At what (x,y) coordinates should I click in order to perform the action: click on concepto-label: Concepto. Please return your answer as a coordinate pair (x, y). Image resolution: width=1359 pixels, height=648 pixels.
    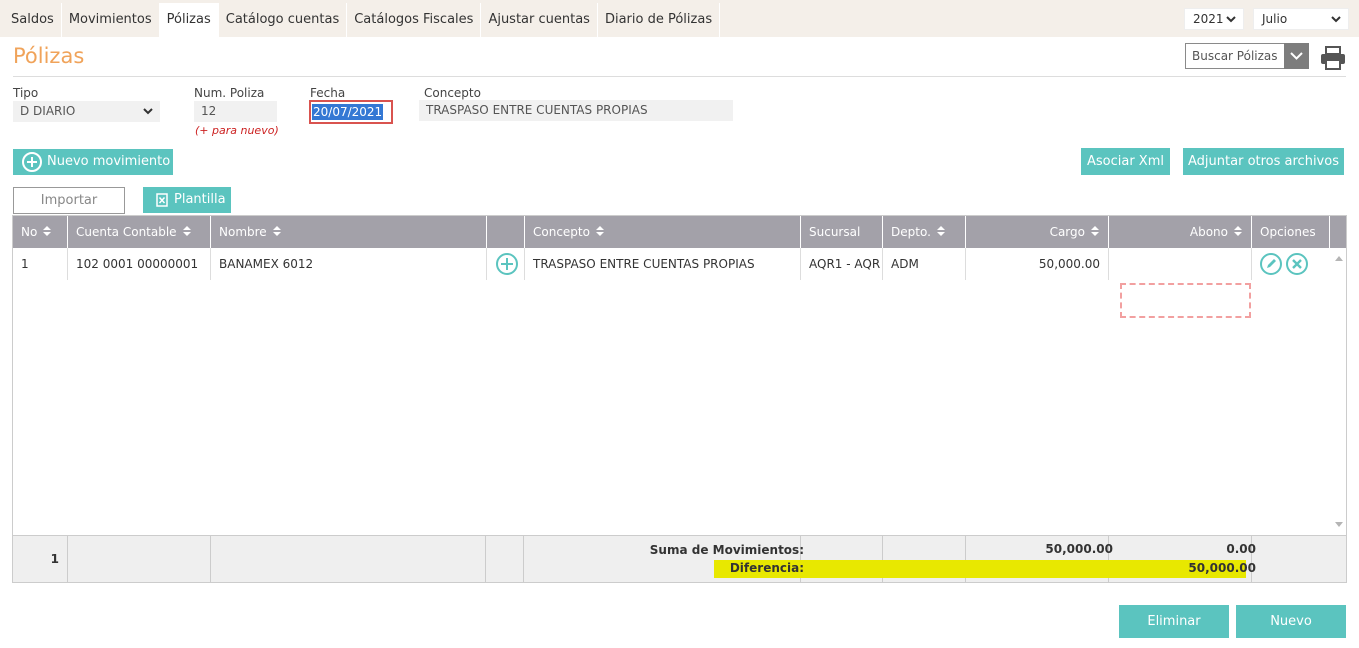
    Looking at the image, I should click on (452, 93).